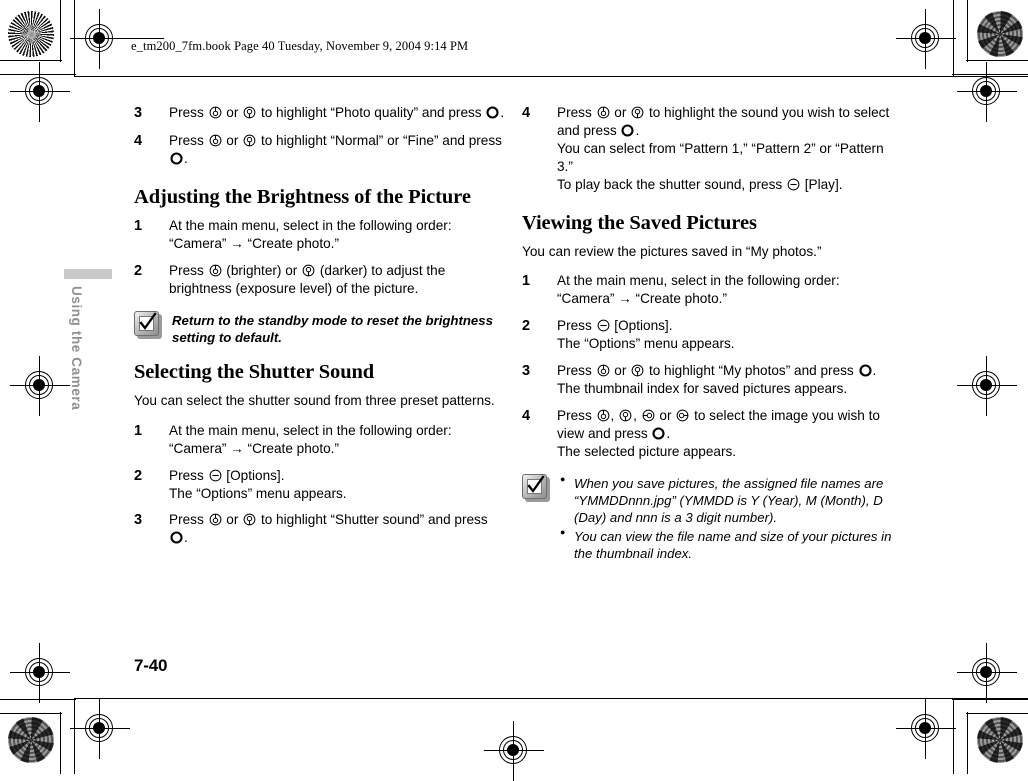  Describe the element at coordinates (88, 274) in the screenshot. I see `chapter-tab-band` at that location.